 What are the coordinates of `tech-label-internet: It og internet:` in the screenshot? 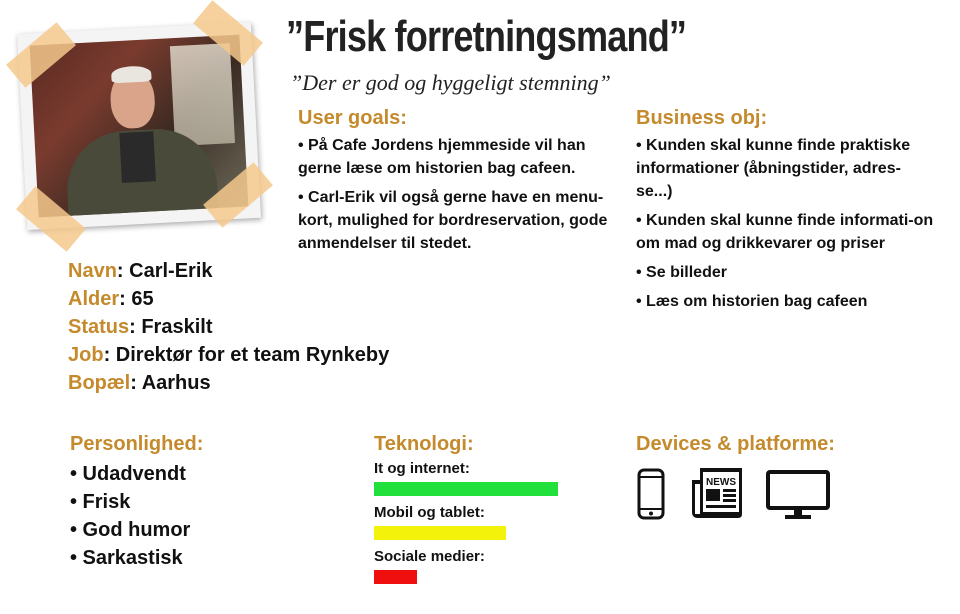 It's located at (422, 468).